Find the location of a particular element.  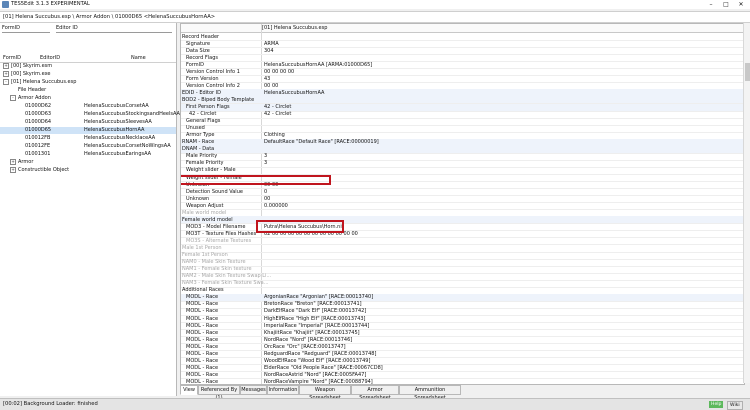

record-field-value: ImperialRace "Imperial" [RACE:00013744] is located at coordinates (316, 326).